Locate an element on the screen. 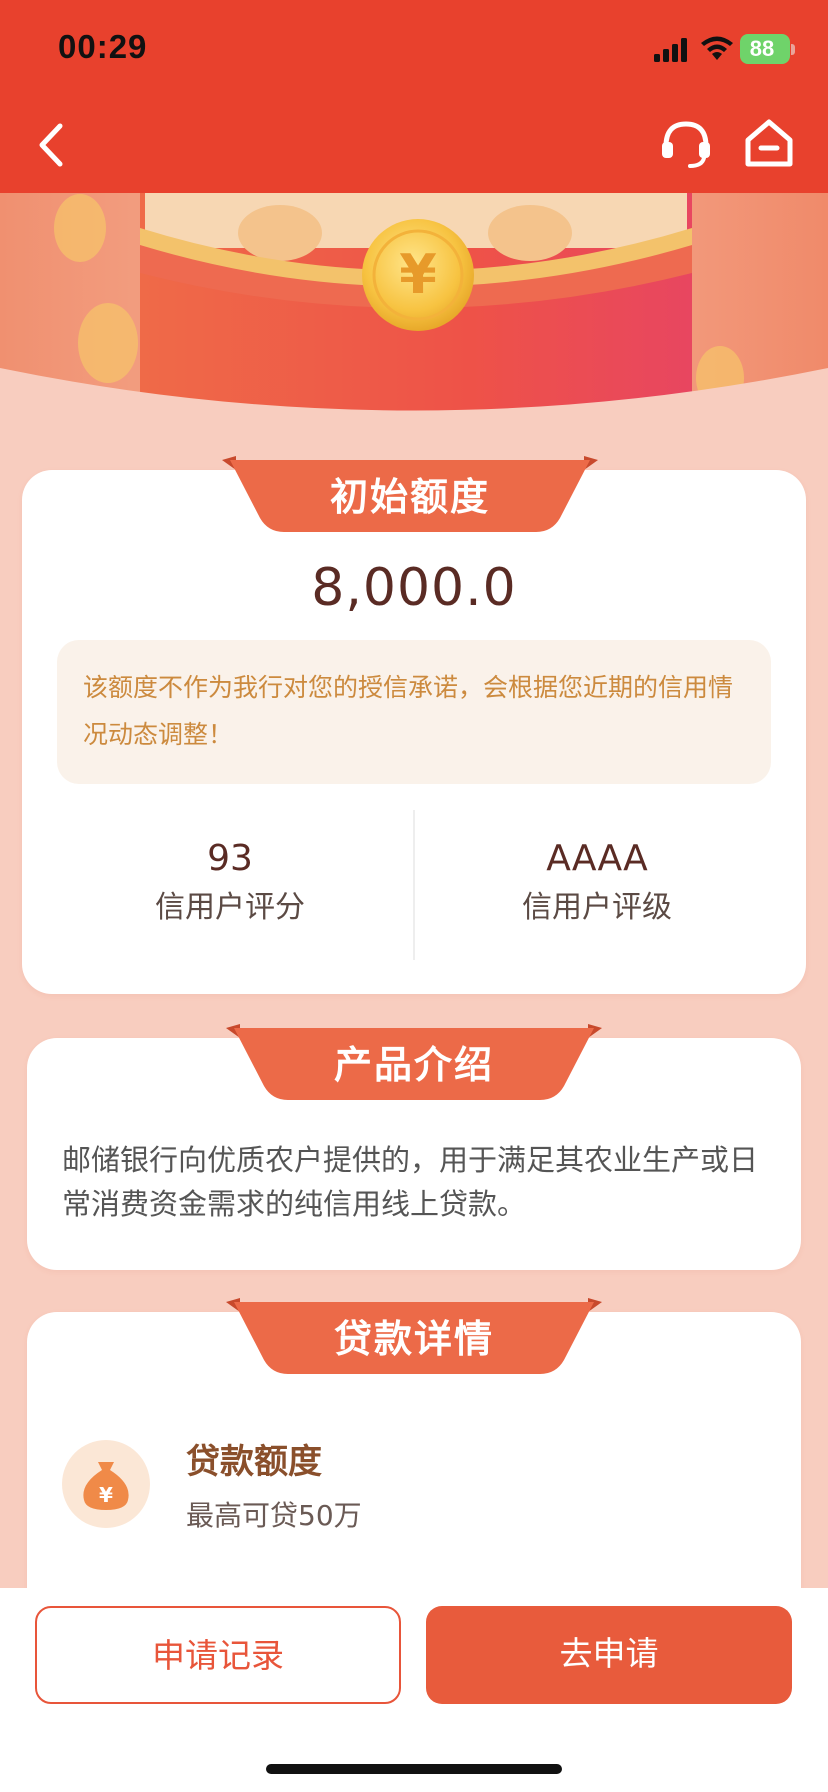 This screenshot has width=828, height=1792. credit-rating-value: AAAA is located at coordinates (597, 858).